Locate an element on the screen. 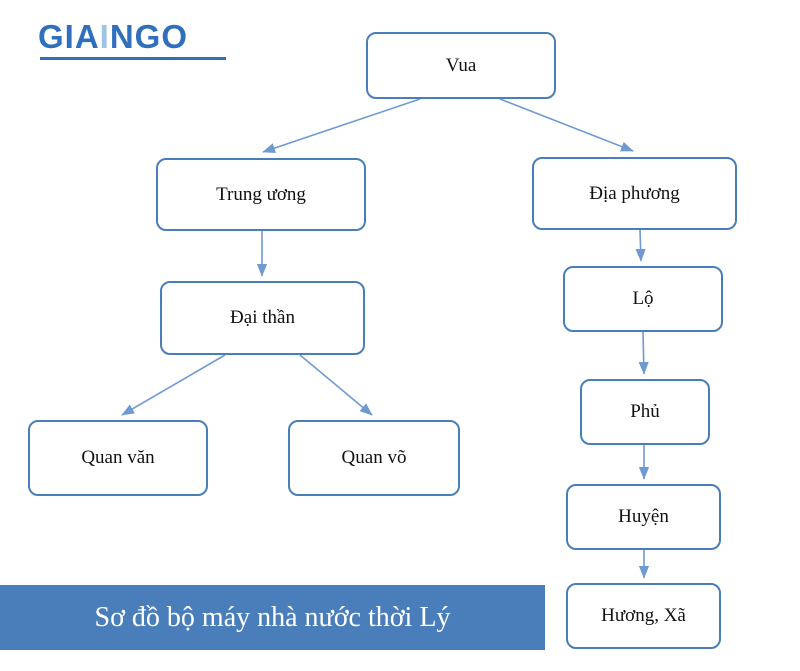 This screenshot has height=671, width=800. node-dia-phuong: Địa phương is located at coordinates (634, 193).